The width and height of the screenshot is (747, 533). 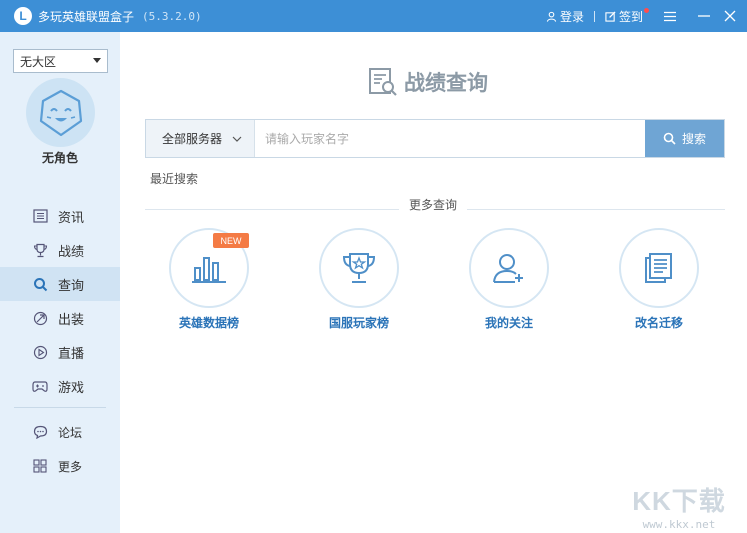 I want to click on tile-rename-transfer: 改名迁移, so click(x=659, y=283).